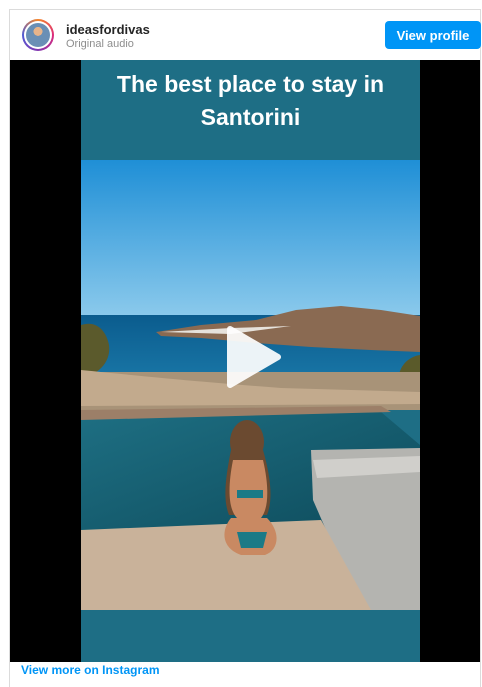 Image resolution: width=482 pixels, height=687 pixels. I want to click on reel-title: The best place to stay in Santorini, so click(250, 101).